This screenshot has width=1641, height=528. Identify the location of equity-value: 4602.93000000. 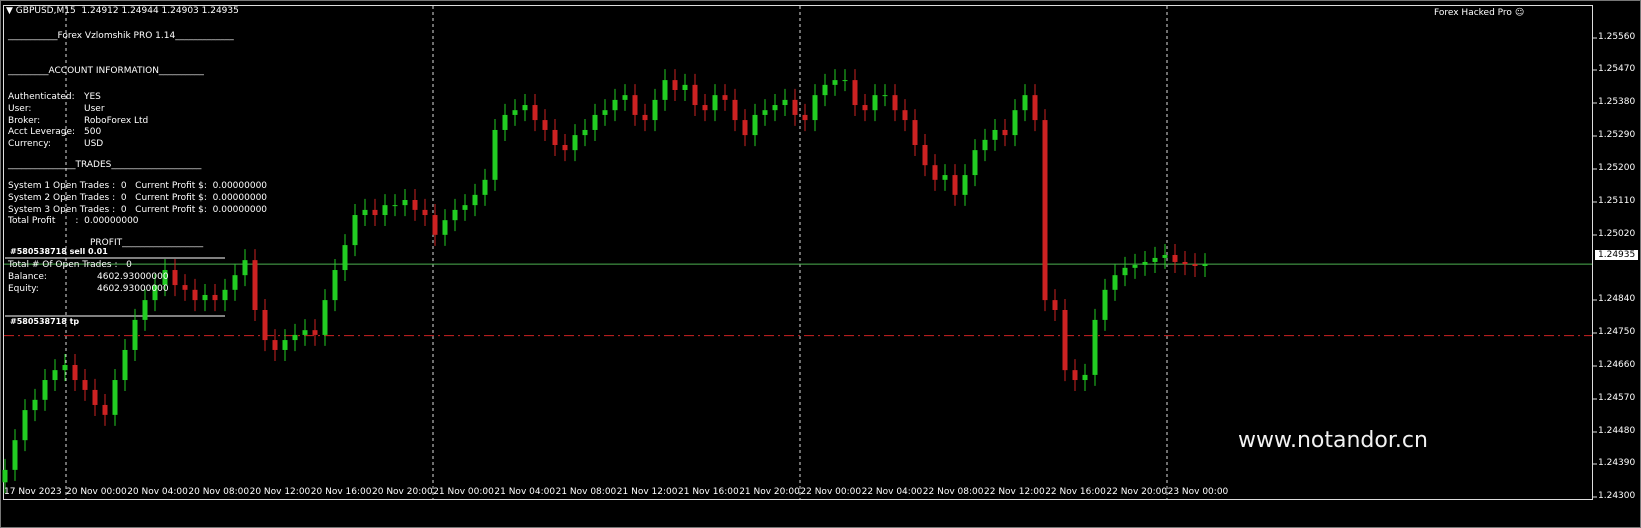
(133, 289).